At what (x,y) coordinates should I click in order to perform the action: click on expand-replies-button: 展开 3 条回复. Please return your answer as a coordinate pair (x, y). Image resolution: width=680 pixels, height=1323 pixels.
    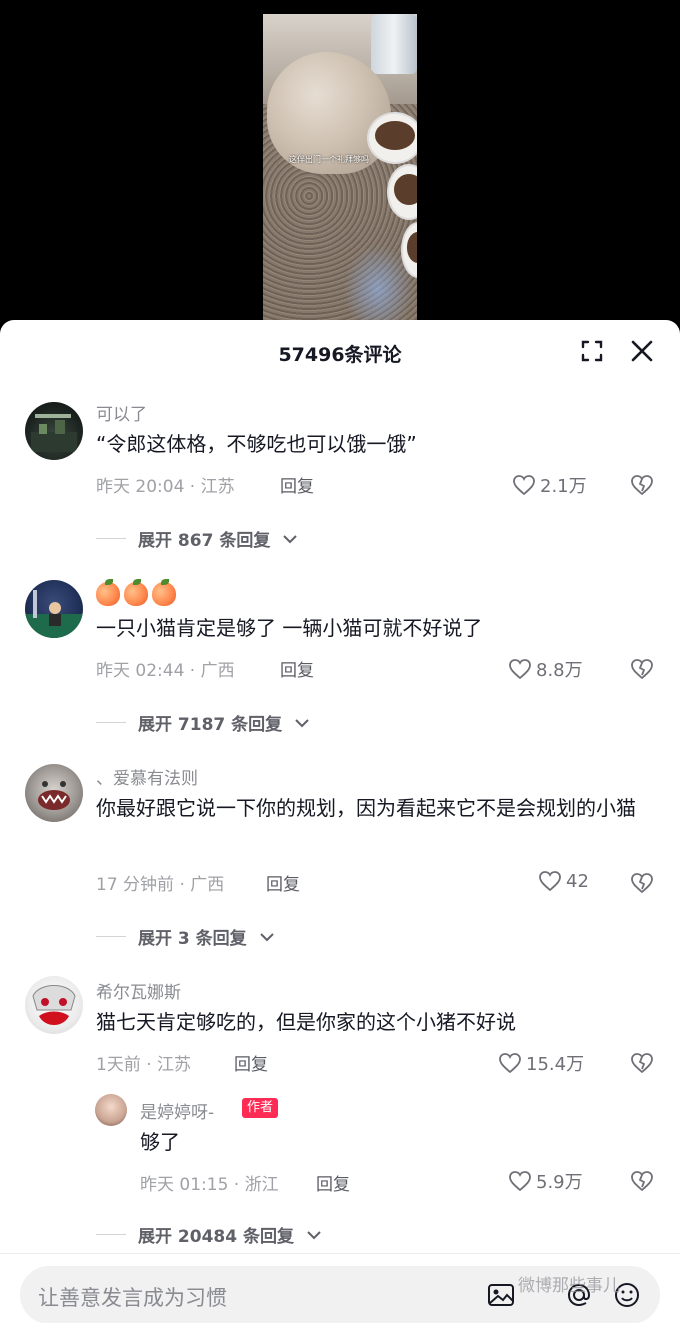
    Looking at the image, I should click on (185, 936).